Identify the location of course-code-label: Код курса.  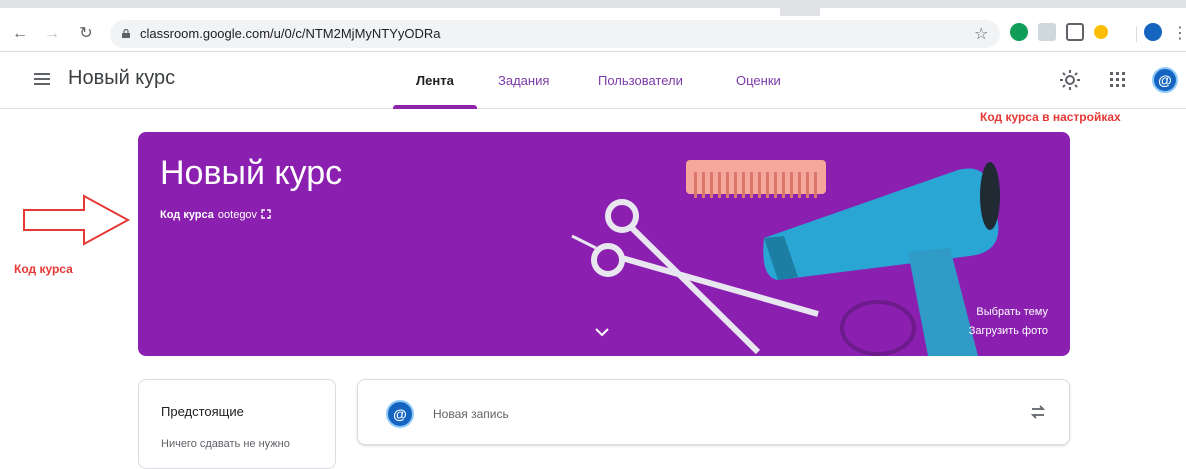
(187, 215).